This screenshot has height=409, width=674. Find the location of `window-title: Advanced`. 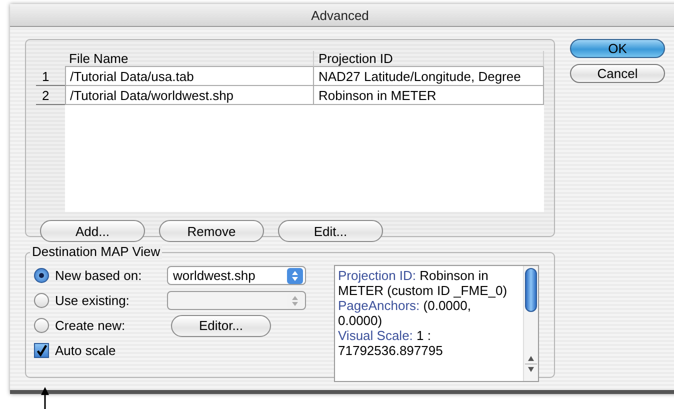

window-title: Advanced is located at coordinates (340, 15).